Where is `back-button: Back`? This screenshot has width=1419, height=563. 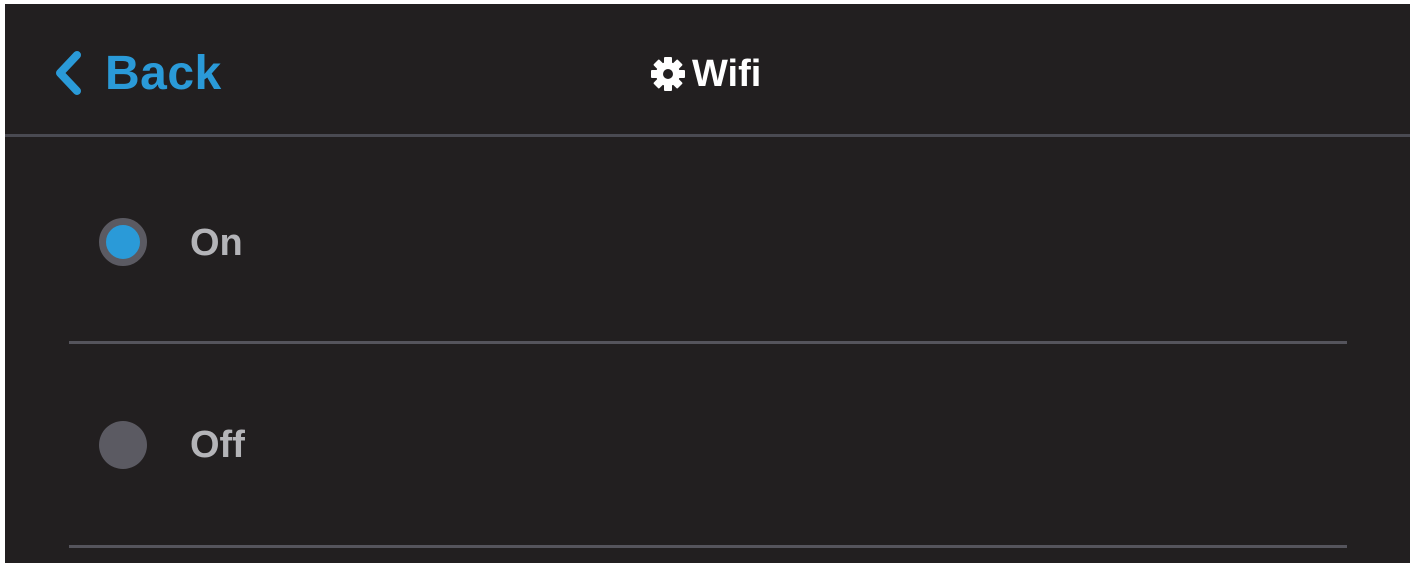
back-button: Back is located at coordinates (137, 73).